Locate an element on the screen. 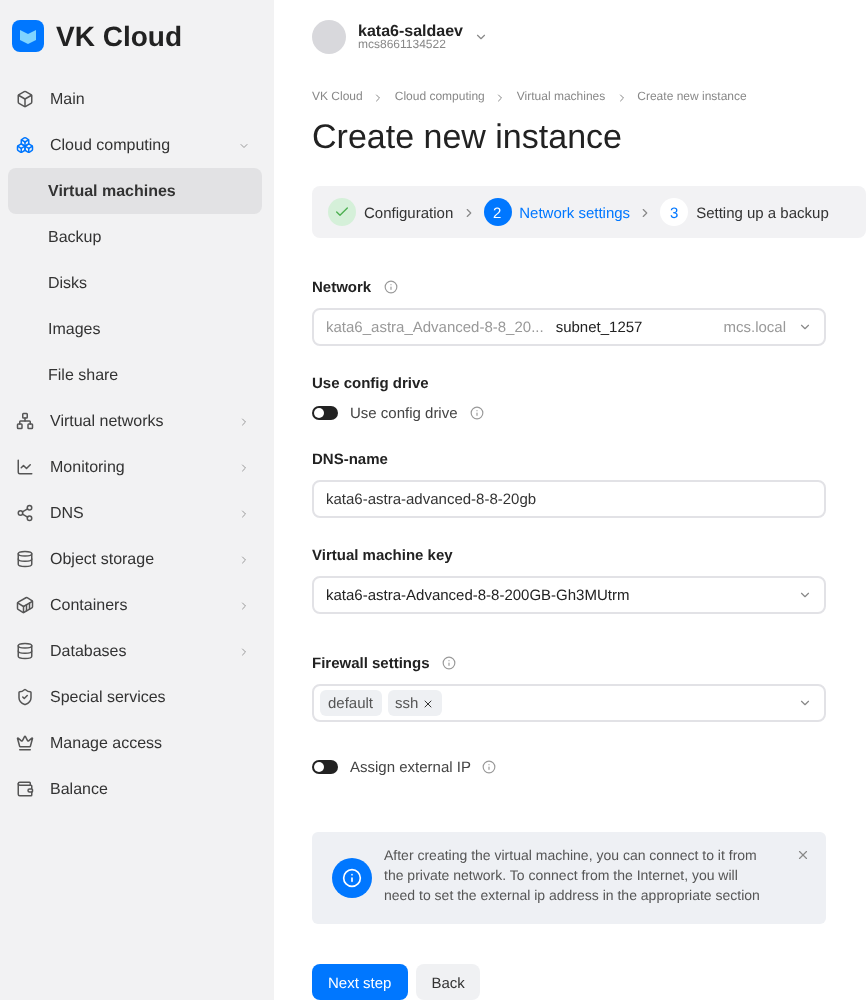  sidebar-item: Balance is located at coordinates (135, 789).